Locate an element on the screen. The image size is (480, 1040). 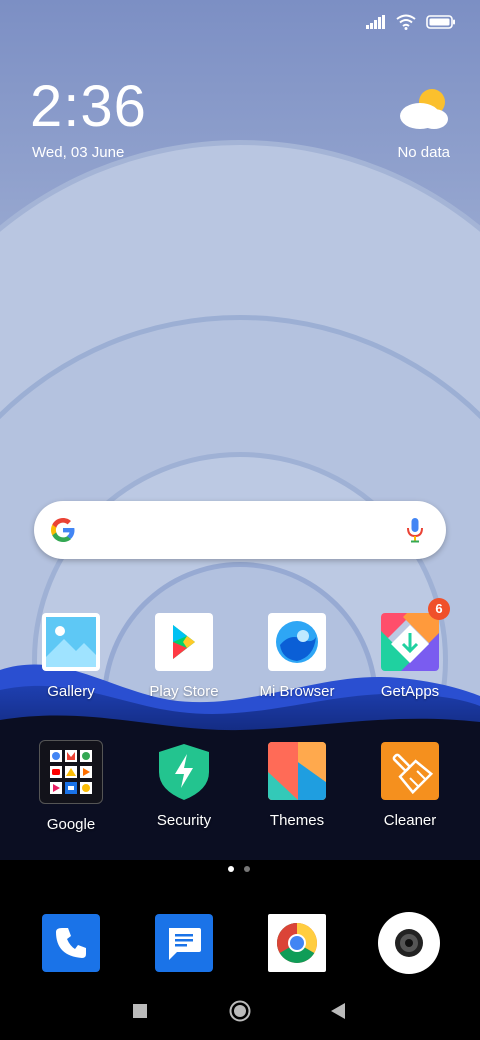
app-label: GetApps is located at coordinates (410, 691).